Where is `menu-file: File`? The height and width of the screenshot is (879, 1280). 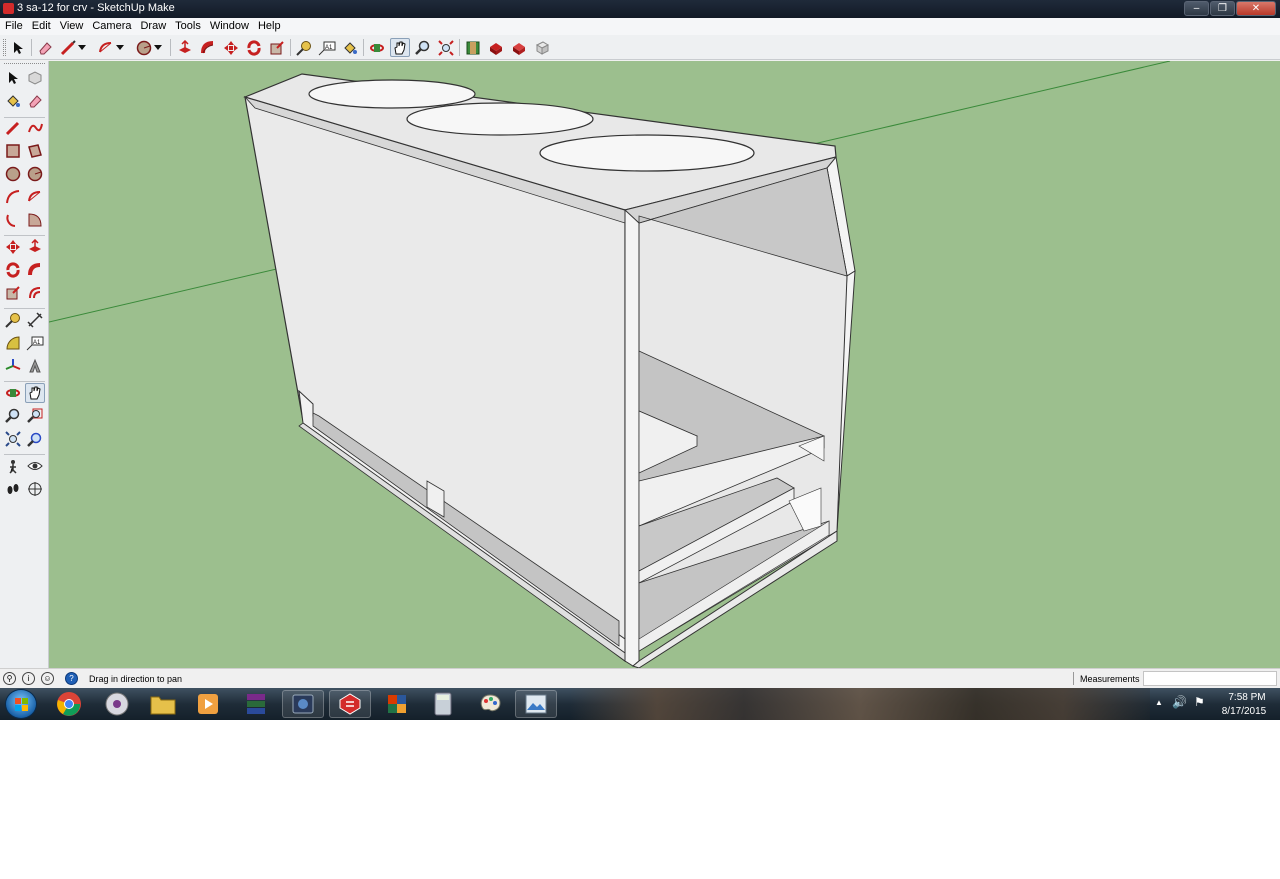 menu-file: File is located at coordinates (13, 26).